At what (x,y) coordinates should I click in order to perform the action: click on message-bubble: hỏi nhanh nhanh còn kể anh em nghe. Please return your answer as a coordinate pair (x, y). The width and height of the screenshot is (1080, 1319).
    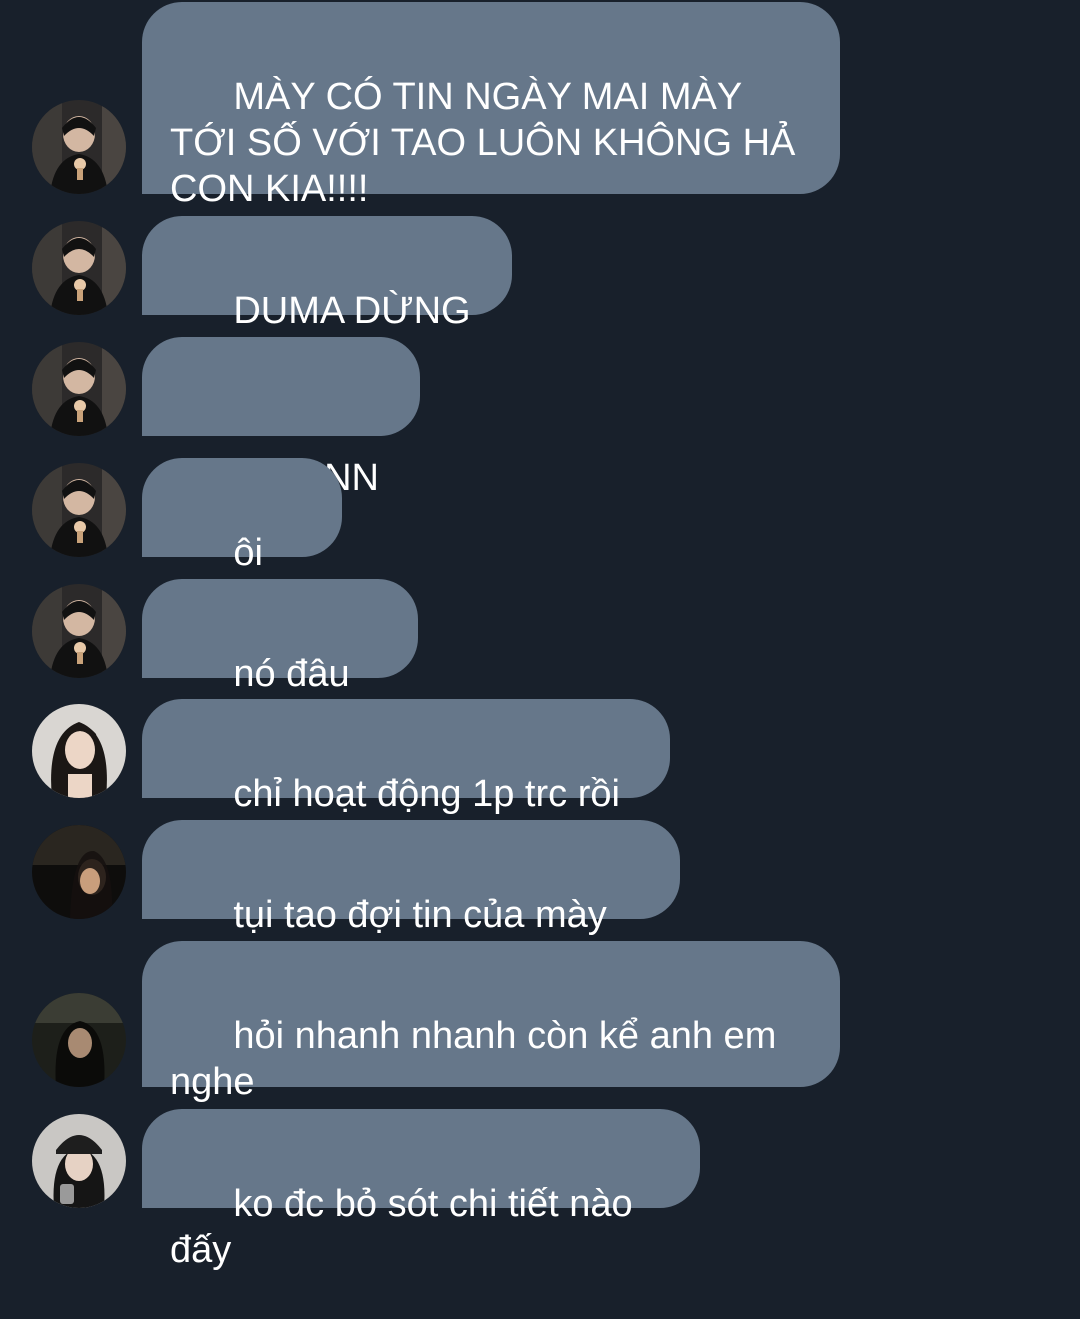
    Looking at the image, I should click on (491, 1022).